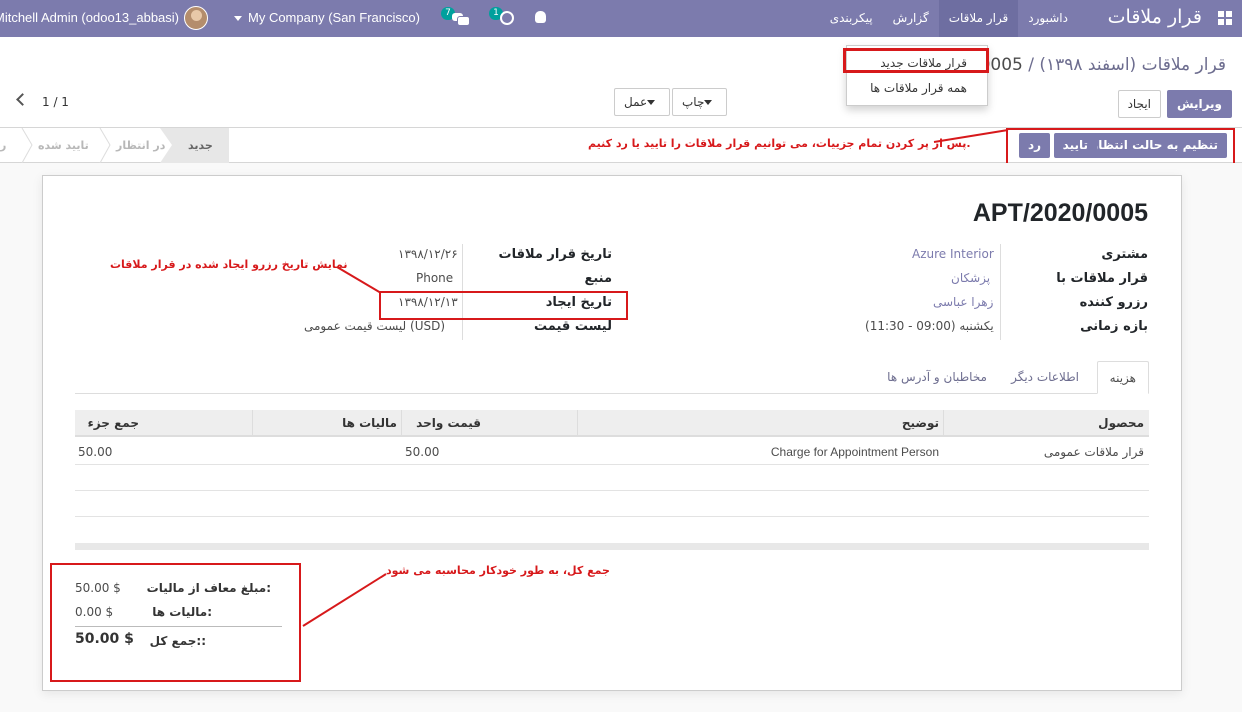 The image size is (1242, 712). I want to click on create-button: ایجاد, so click(1139, 104).